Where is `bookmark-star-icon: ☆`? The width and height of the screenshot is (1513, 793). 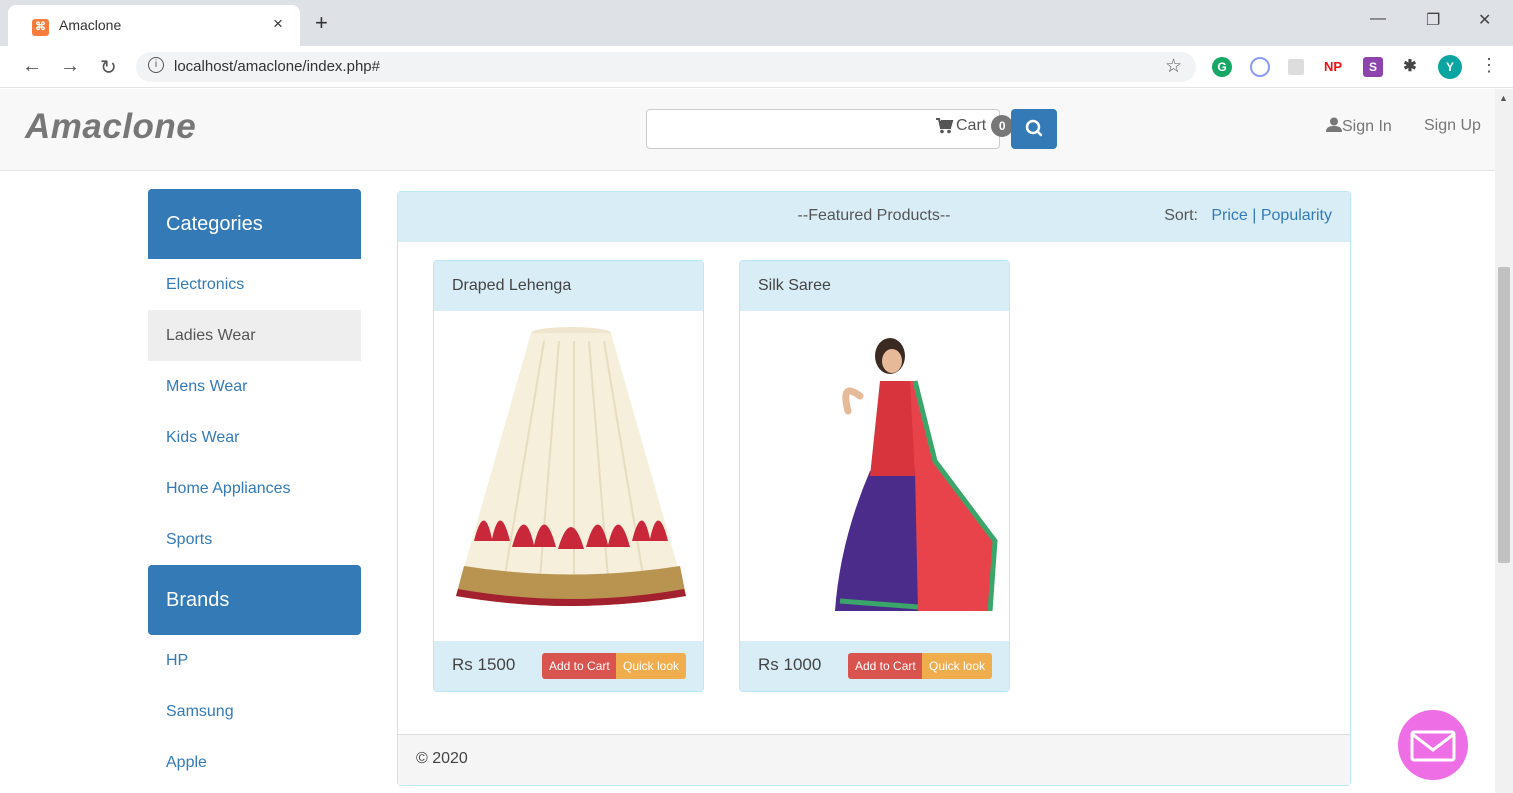 bookmark-star-icon: ☆ is located at coordinates (1173, 66).